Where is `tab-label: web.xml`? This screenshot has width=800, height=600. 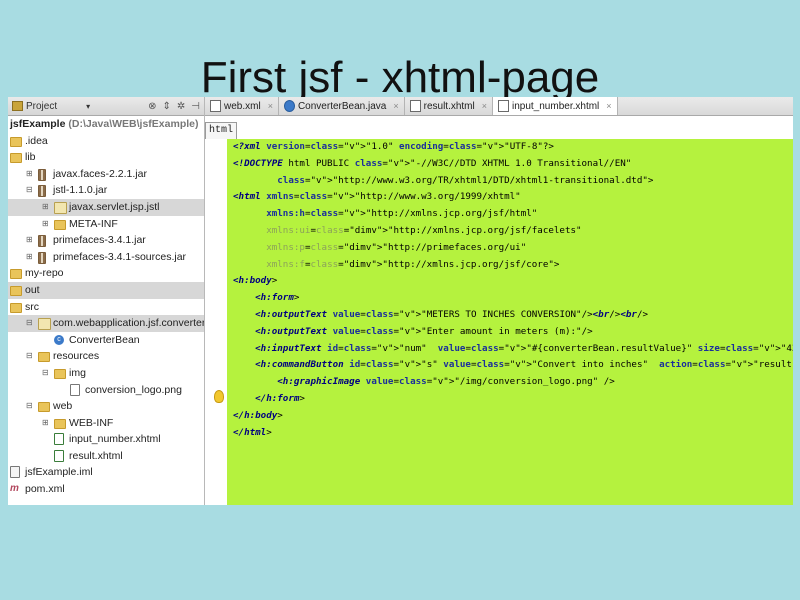 tab-label: web.xml is located at coordinates (242, 106).